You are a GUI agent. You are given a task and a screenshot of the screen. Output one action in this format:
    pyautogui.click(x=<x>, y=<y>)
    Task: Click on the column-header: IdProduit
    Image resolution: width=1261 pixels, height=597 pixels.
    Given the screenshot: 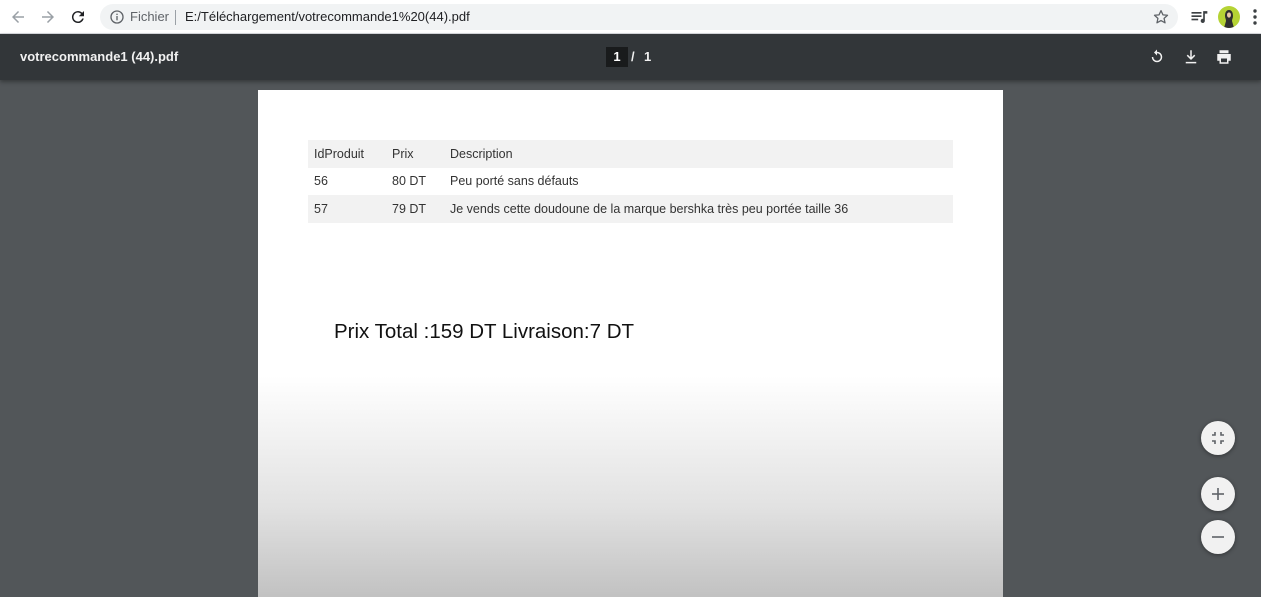 What is the action you would take?
    pyautogui.click(x=339, y=153)
    